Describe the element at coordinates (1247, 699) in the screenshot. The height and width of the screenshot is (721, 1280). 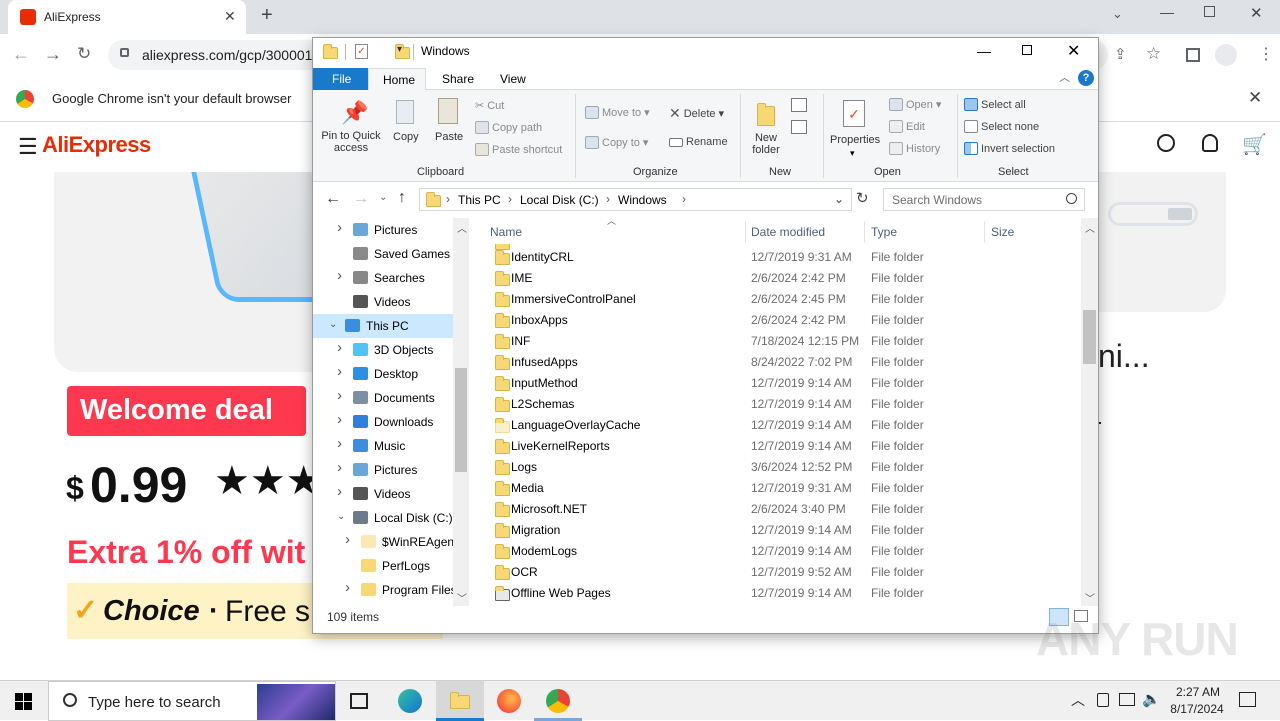
I see `notifications-icon` at that location.